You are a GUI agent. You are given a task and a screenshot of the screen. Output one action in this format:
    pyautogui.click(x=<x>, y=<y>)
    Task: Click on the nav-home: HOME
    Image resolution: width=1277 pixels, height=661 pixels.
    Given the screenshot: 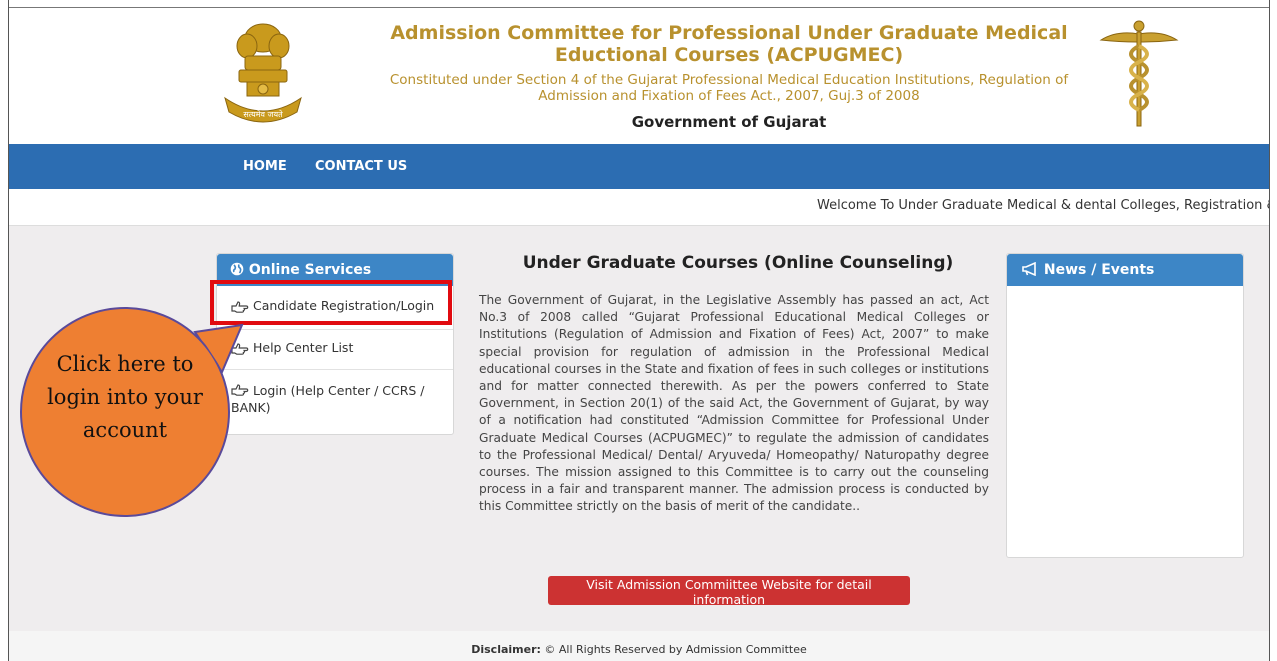 What is the action you would take?
    pyautogui.click(x=265, y=166)
    